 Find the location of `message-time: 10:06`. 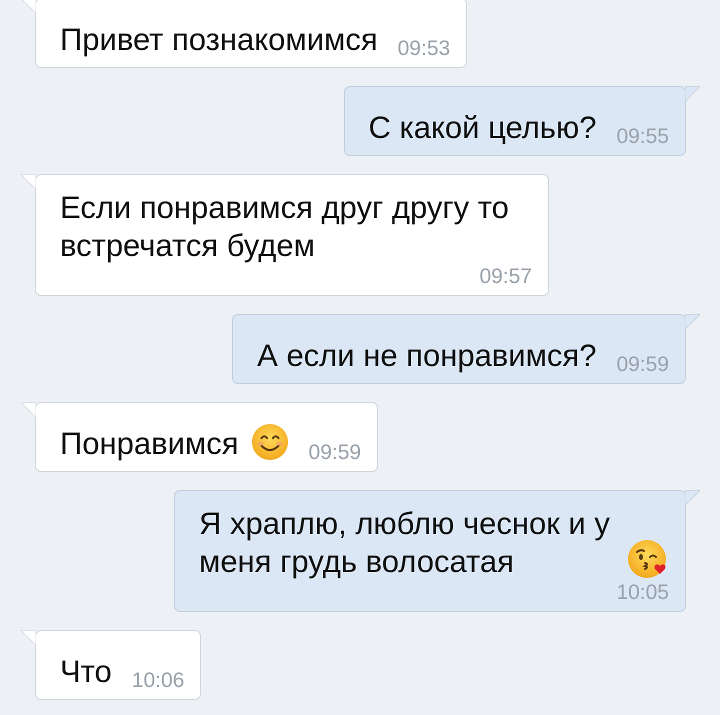

message-time: 10:06 is located at coordinates (158, 681).